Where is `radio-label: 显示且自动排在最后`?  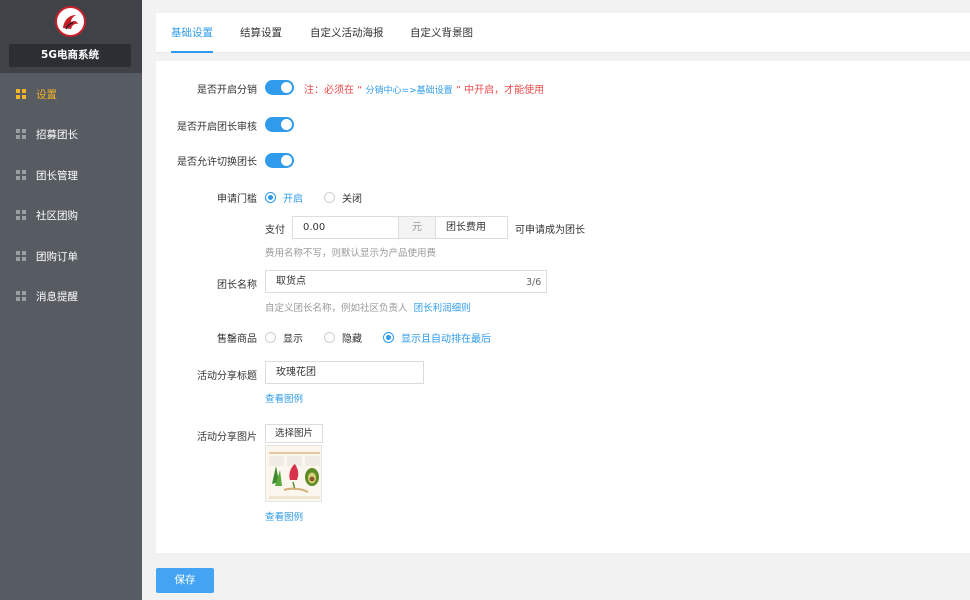
radio-label: 显示且自动排在最后 is located at coordinates (446, 339).